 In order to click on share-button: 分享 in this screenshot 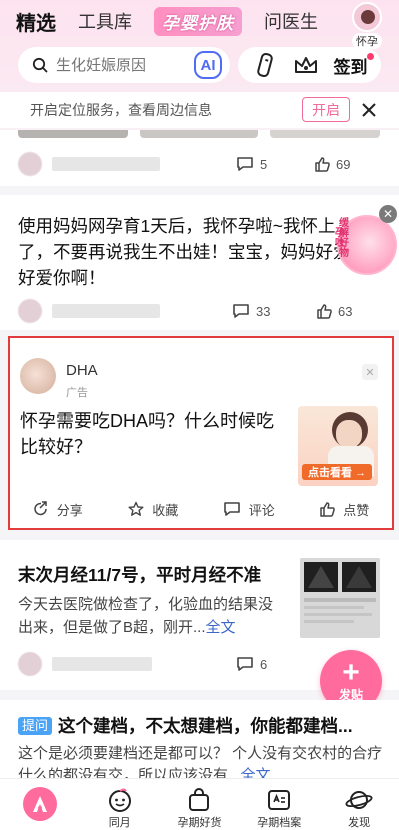, I will do `click(58, 509)`.